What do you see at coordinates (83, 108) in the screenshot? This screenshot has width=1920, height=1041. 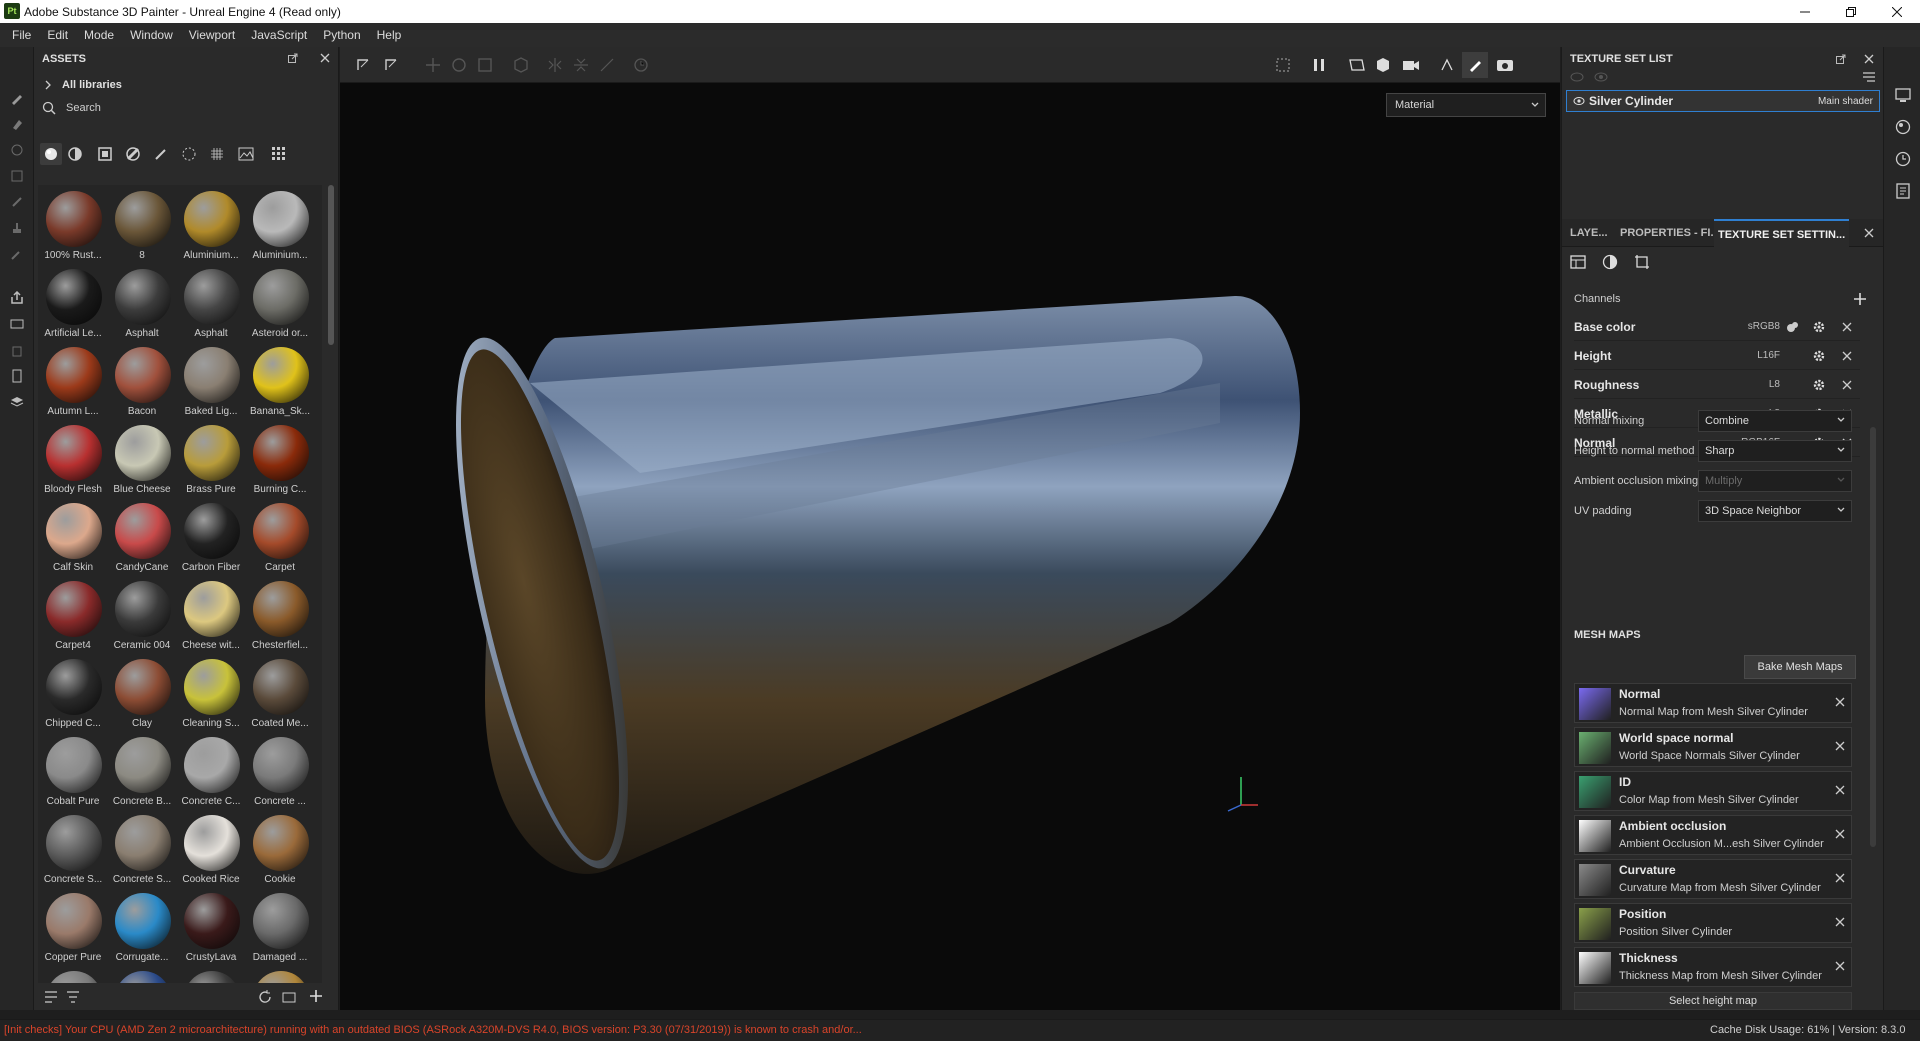 I see `search-input: Search` at bounding box center [83, 108].